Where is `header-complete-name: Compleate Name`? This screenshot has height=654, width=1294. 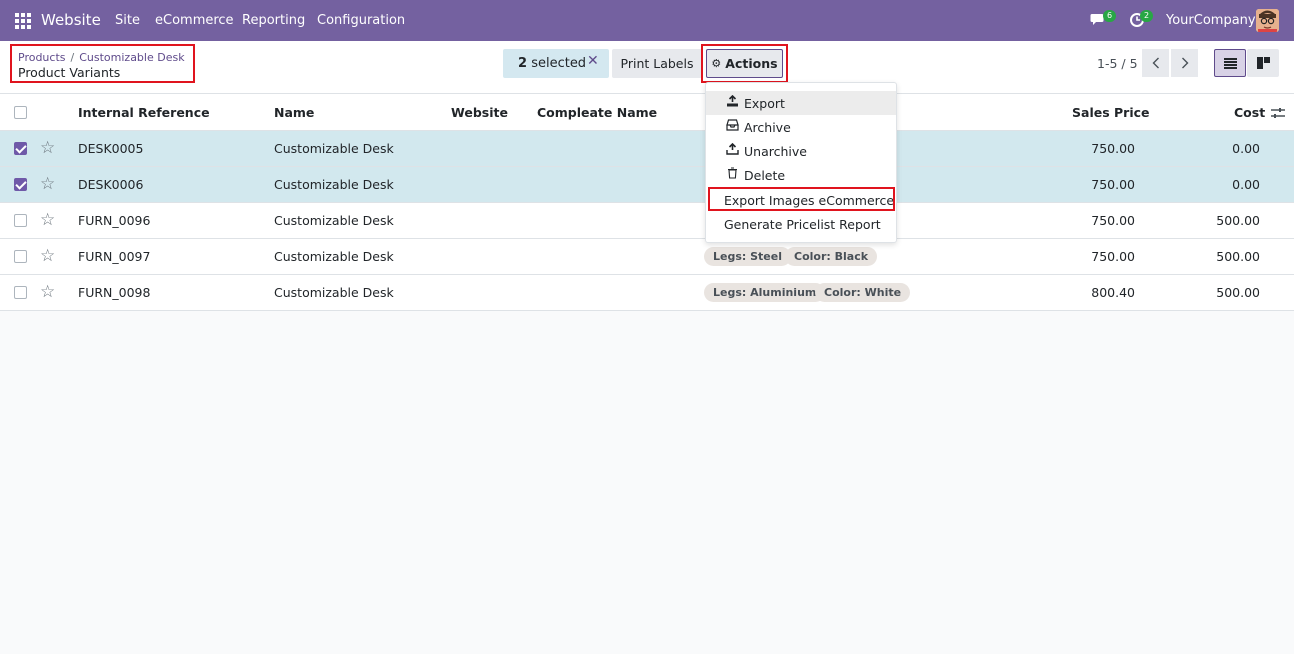 header-complete-name: Compleate Name is located at coordinates (597, 112).